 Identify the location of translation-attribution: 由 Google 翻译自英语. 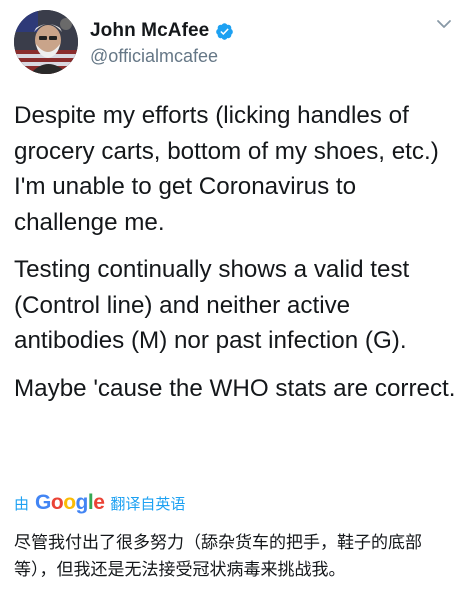
(100, 502).